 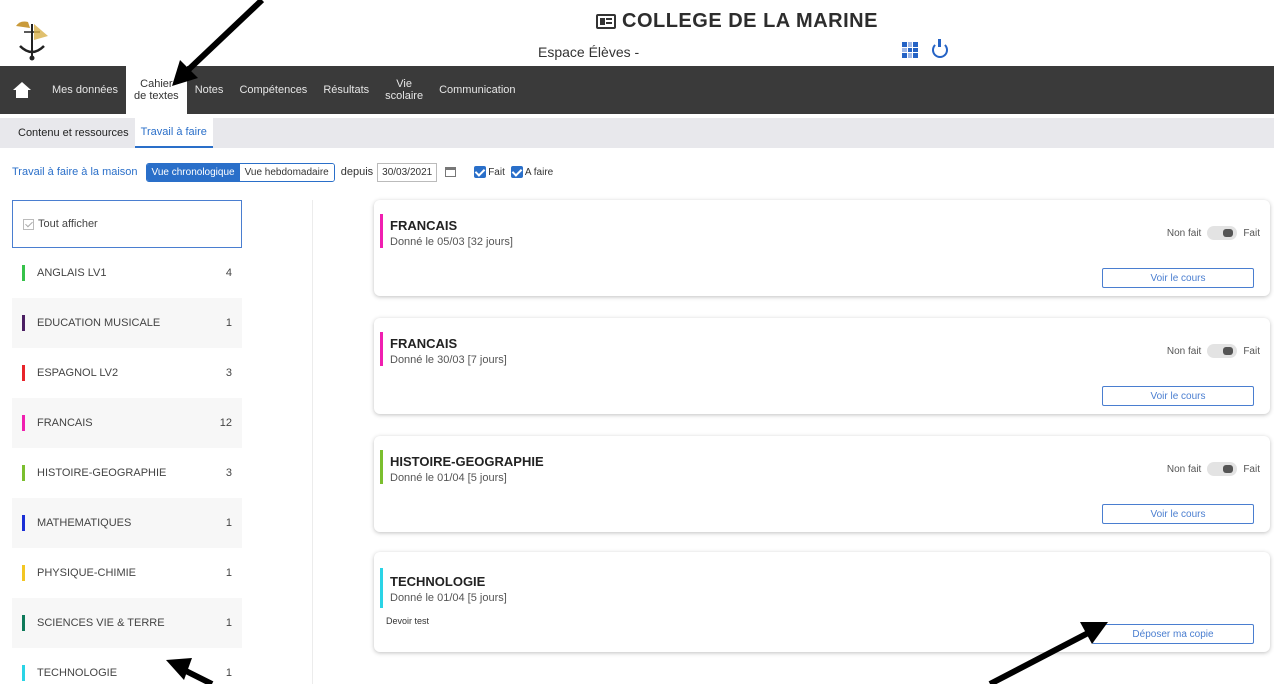 I want to click on sidebar-item-subject: MATHEMATIQUES 1, so click(x=127, y=523).